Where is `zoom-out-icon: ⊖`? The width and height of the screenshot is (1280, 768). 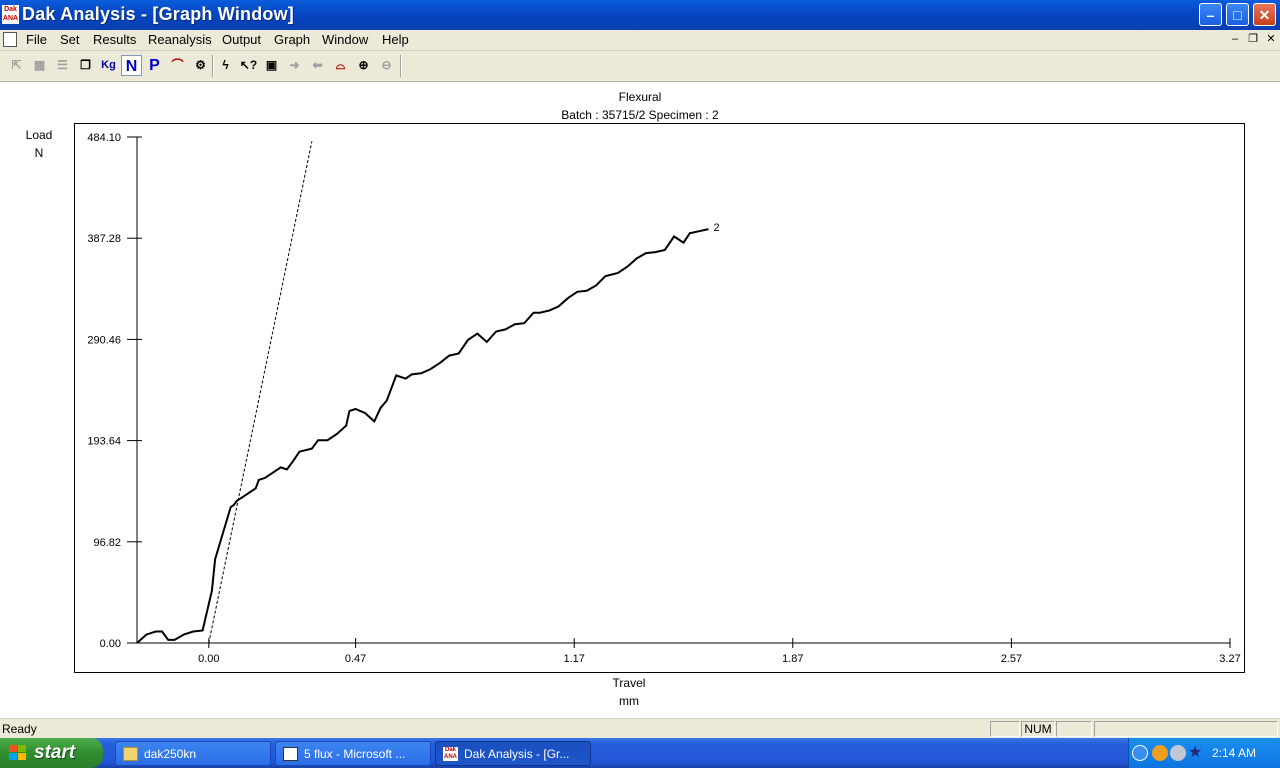
zoom-out-icon: ⊖ is located at coordinates (386, 65).